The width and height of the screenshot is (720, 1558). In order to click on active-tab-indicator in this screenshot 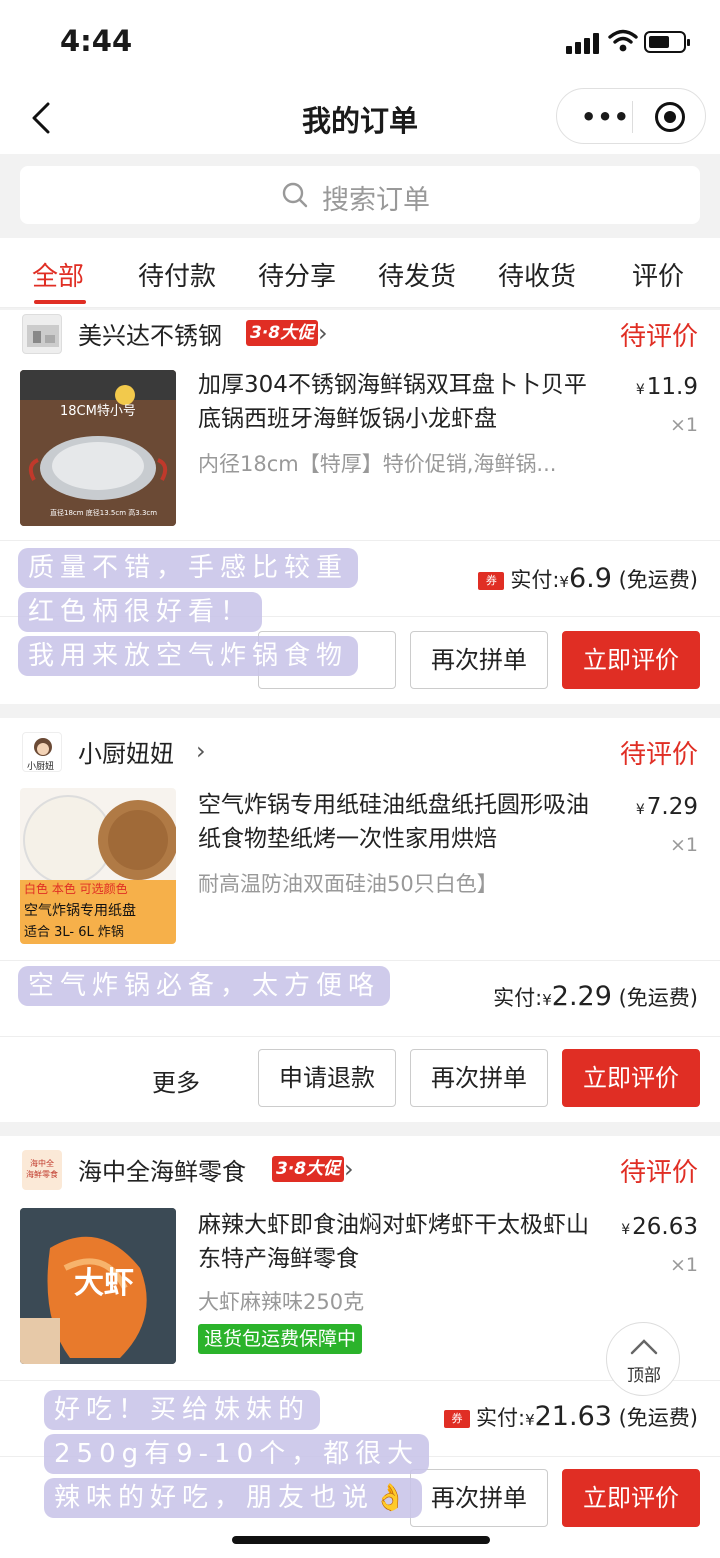, I will do `click(60, 302)`.